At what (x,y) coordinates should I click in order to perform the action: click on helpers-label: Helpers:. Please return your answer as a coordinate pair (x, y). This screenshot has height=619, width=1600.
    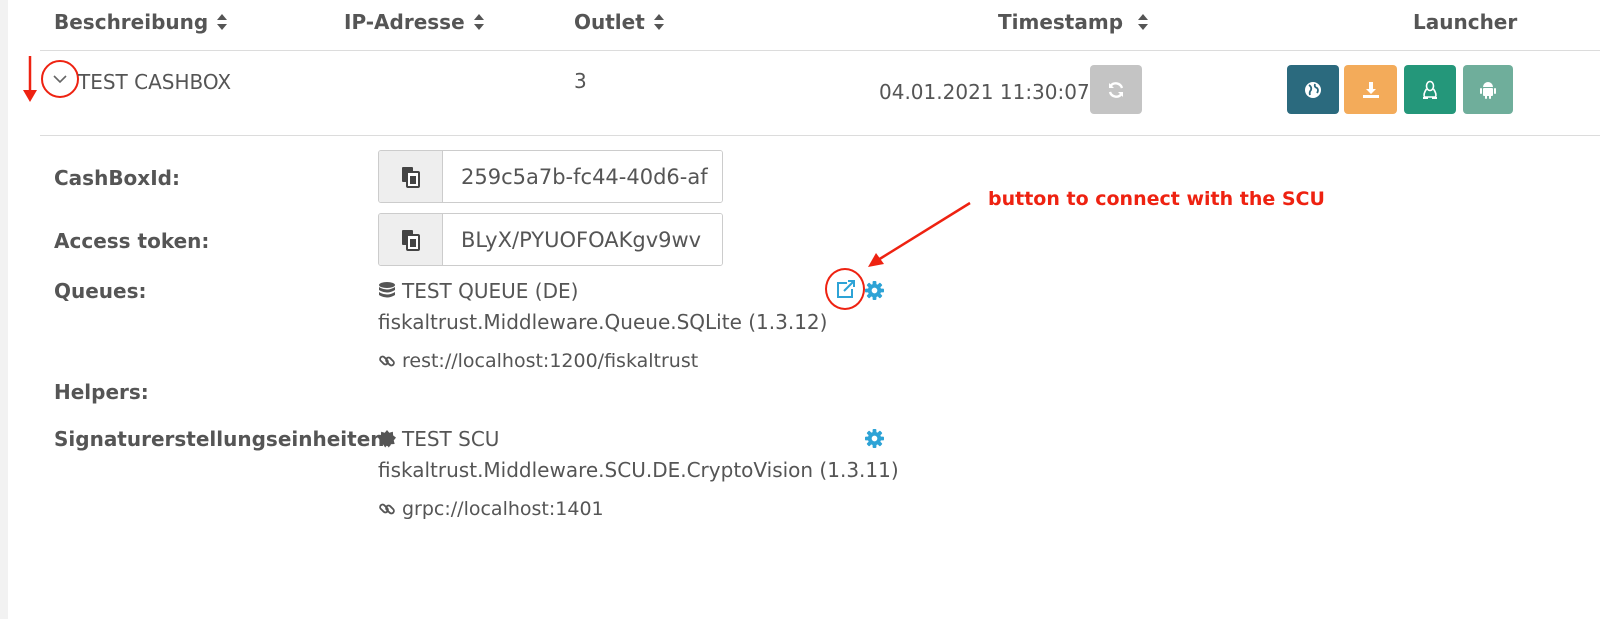
    Looking at the image, I should click on (101, 392).